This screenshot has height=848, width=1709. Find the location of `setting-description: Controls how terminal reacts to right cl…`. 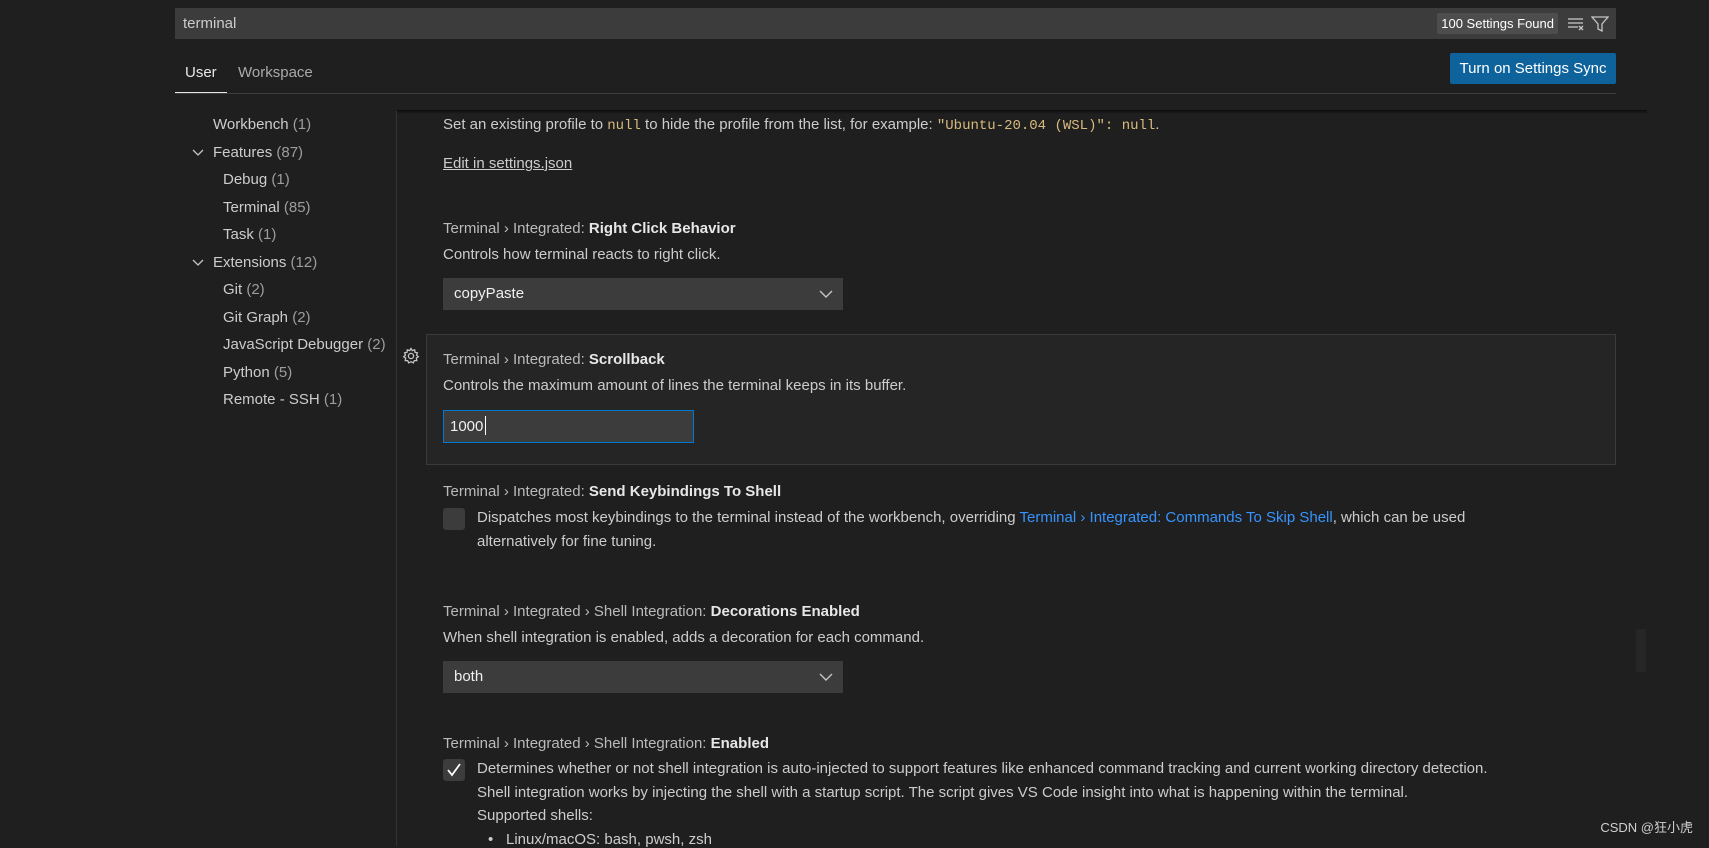

setting-description: Controls how terminal reacts to right cl… is located at coordinates (582, 254).